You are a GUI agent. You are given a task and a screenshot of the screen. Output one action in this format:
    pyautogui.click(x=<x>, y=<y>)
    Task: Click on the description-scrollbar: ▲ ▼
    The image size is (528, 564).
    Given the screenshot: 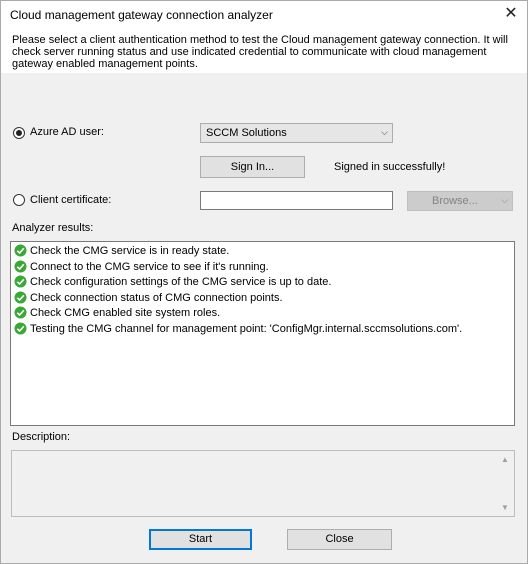 What is the action you would take?
    pyautogui.click(x=506, y=483)
    